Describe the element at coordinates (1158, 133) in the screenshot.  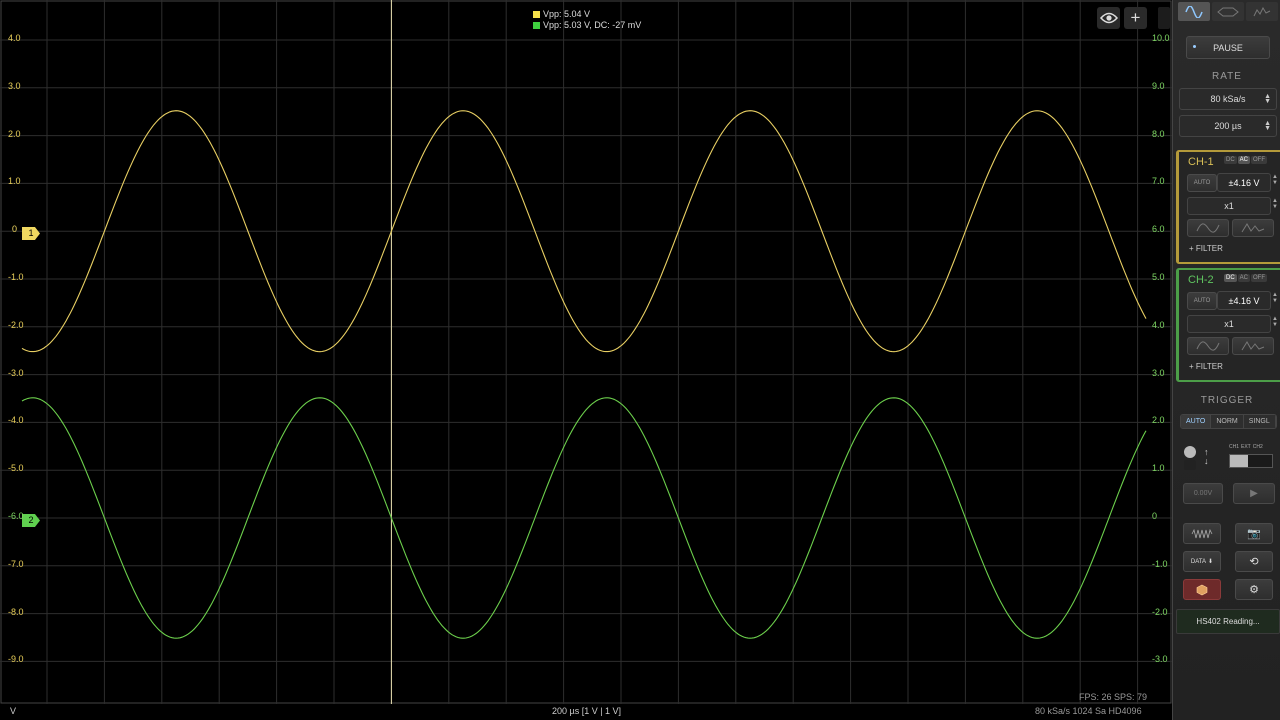
I see `y-tick-right: 8.0` at that location.